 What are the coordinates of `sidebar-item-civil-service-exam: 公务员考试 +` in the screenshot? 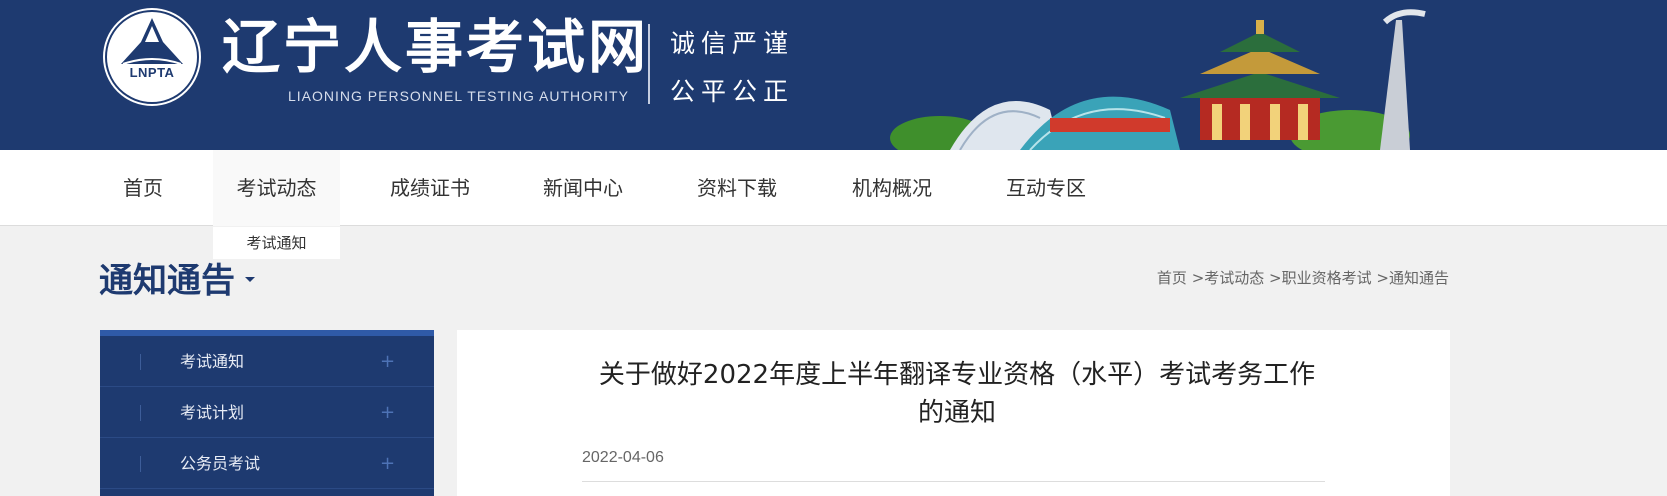 It's located at (267, 463).